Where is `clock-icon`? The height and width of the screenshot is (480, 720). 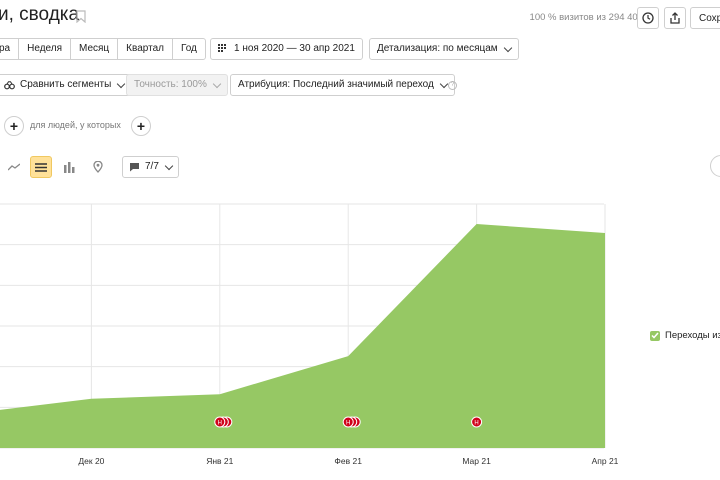
clock-icon is located at coordinates (648, 18).